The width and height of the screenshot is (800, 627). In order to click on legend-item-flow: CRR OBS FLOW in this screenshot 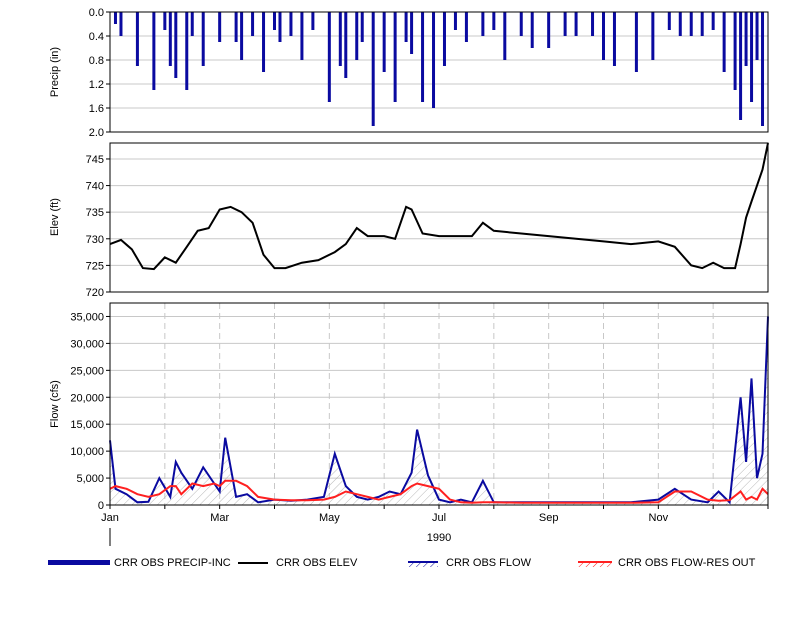, I will do `click(470, 563)`.